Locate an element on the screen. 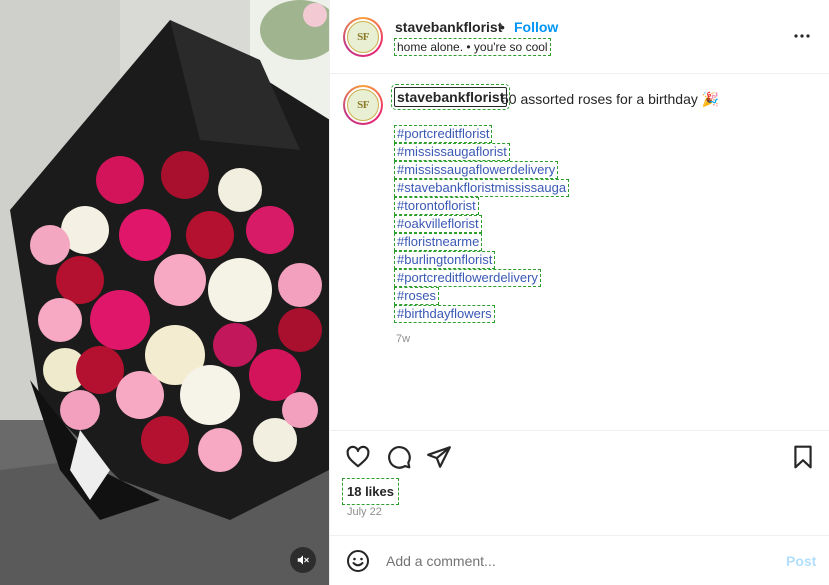 The height and width of the screenshot is (585, 829). hashtag-link: #roses is located at coordinates (417, 296).